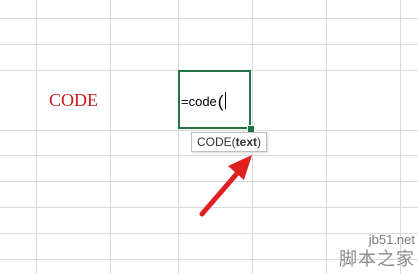 This screenshot has height=274, width=418. What do you see at coordinates (391, 239) in the screenshot?
I see `watermark-site: jb51.net` at bounding box center [391, 239].